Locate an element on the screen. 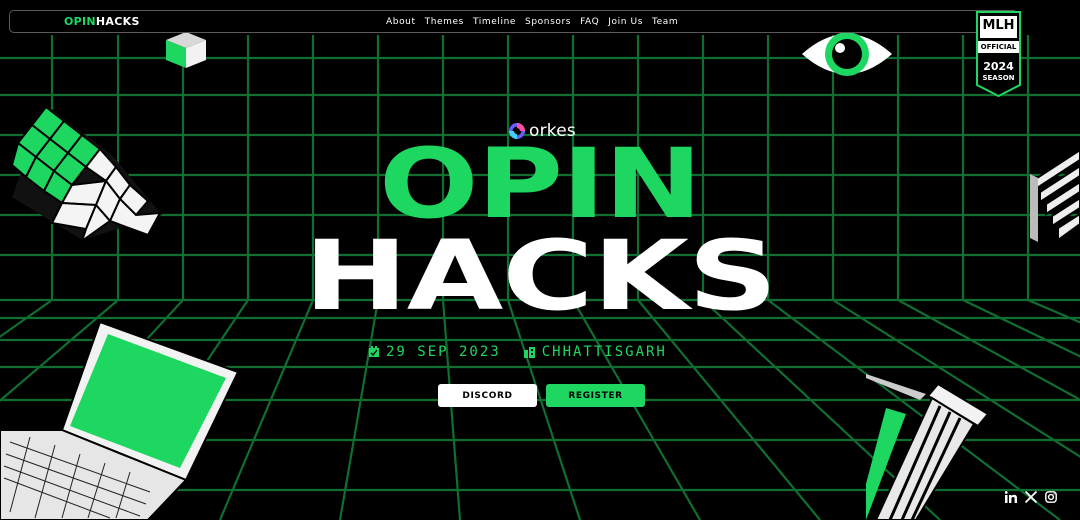  instagram-icon is located at coordinates (1051, 495).